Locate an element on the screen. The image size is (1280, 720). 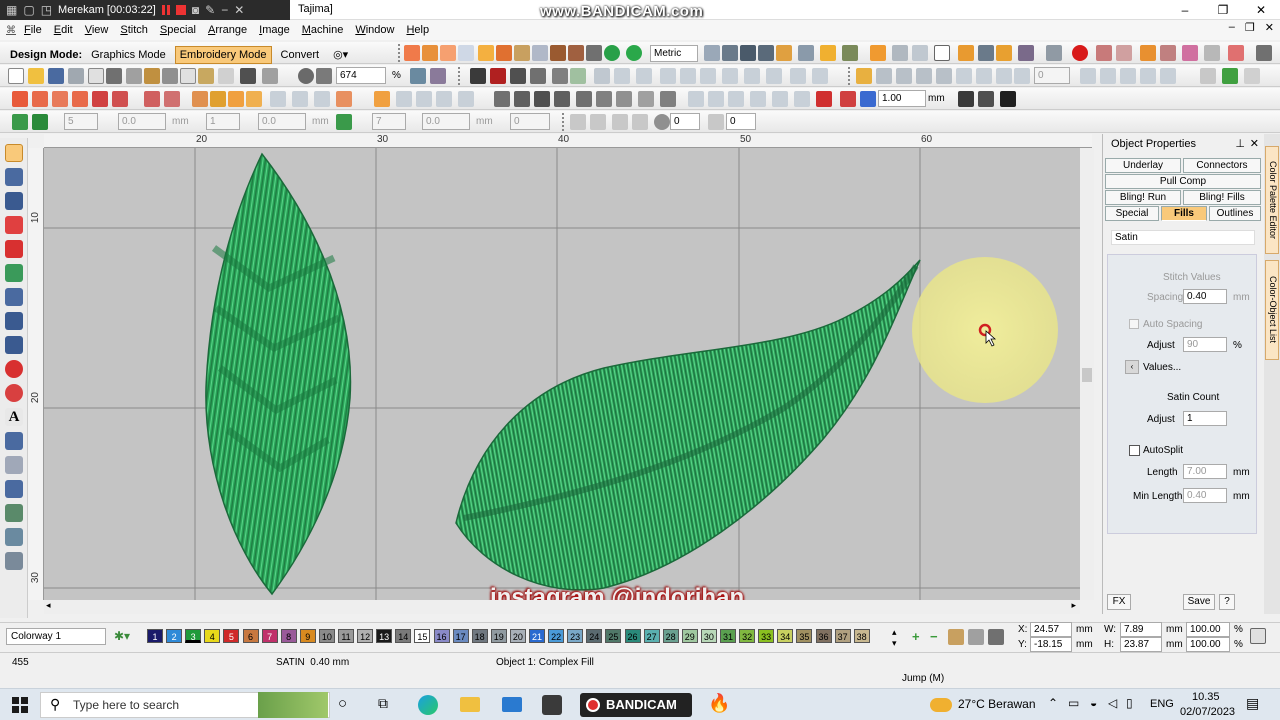
undo-icon is located at coordinates (248, 76).